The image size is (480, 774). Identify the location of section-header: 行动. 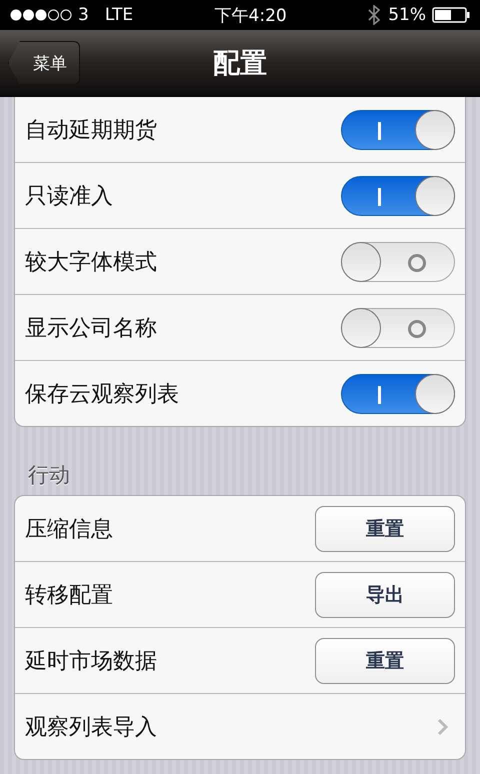
(49, 475).